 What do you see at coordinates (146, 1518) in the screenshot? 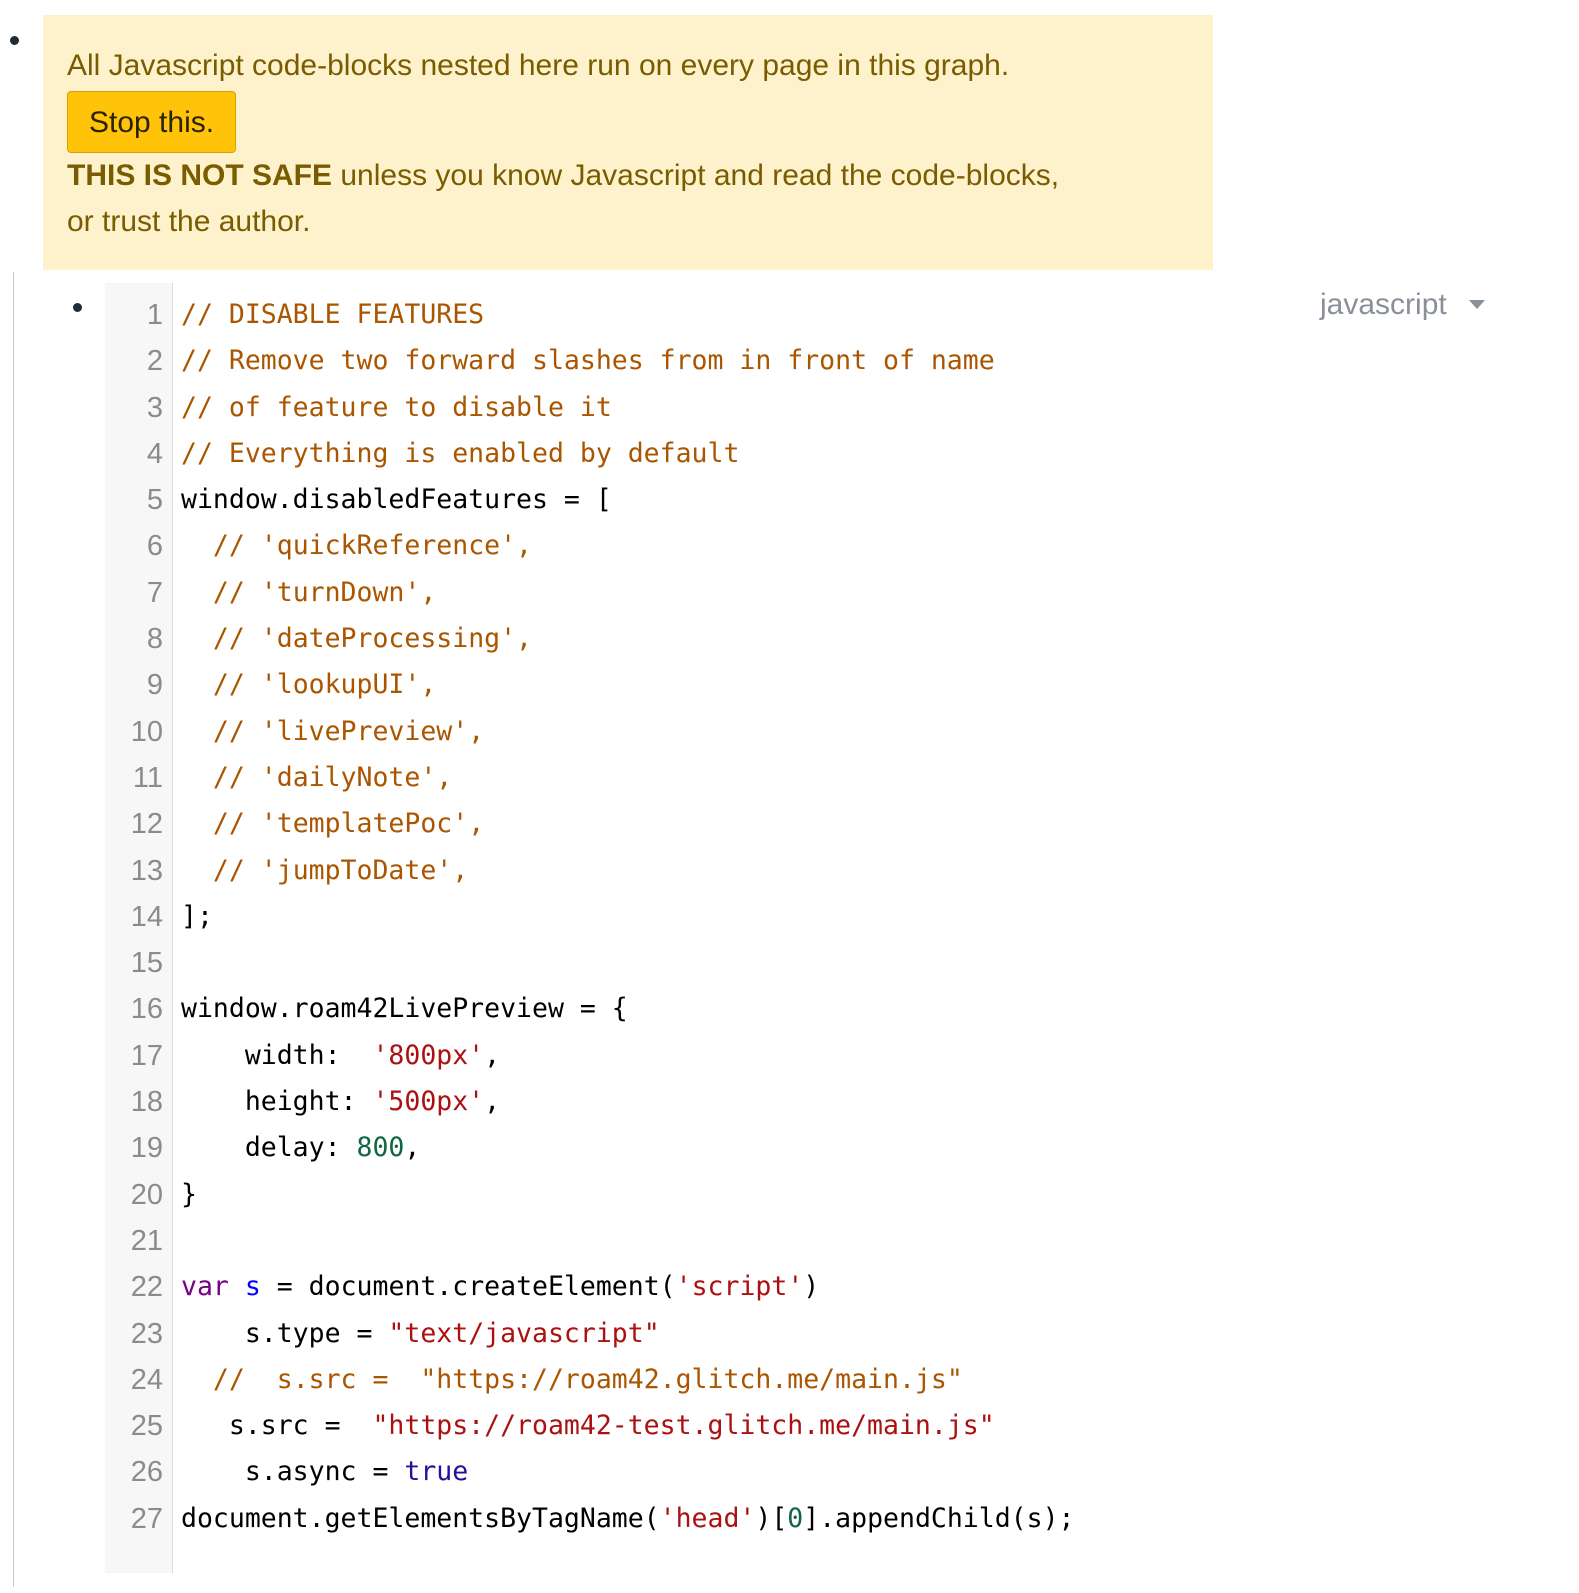
I see `line-number: 27` at bounding box center [146, 1518].